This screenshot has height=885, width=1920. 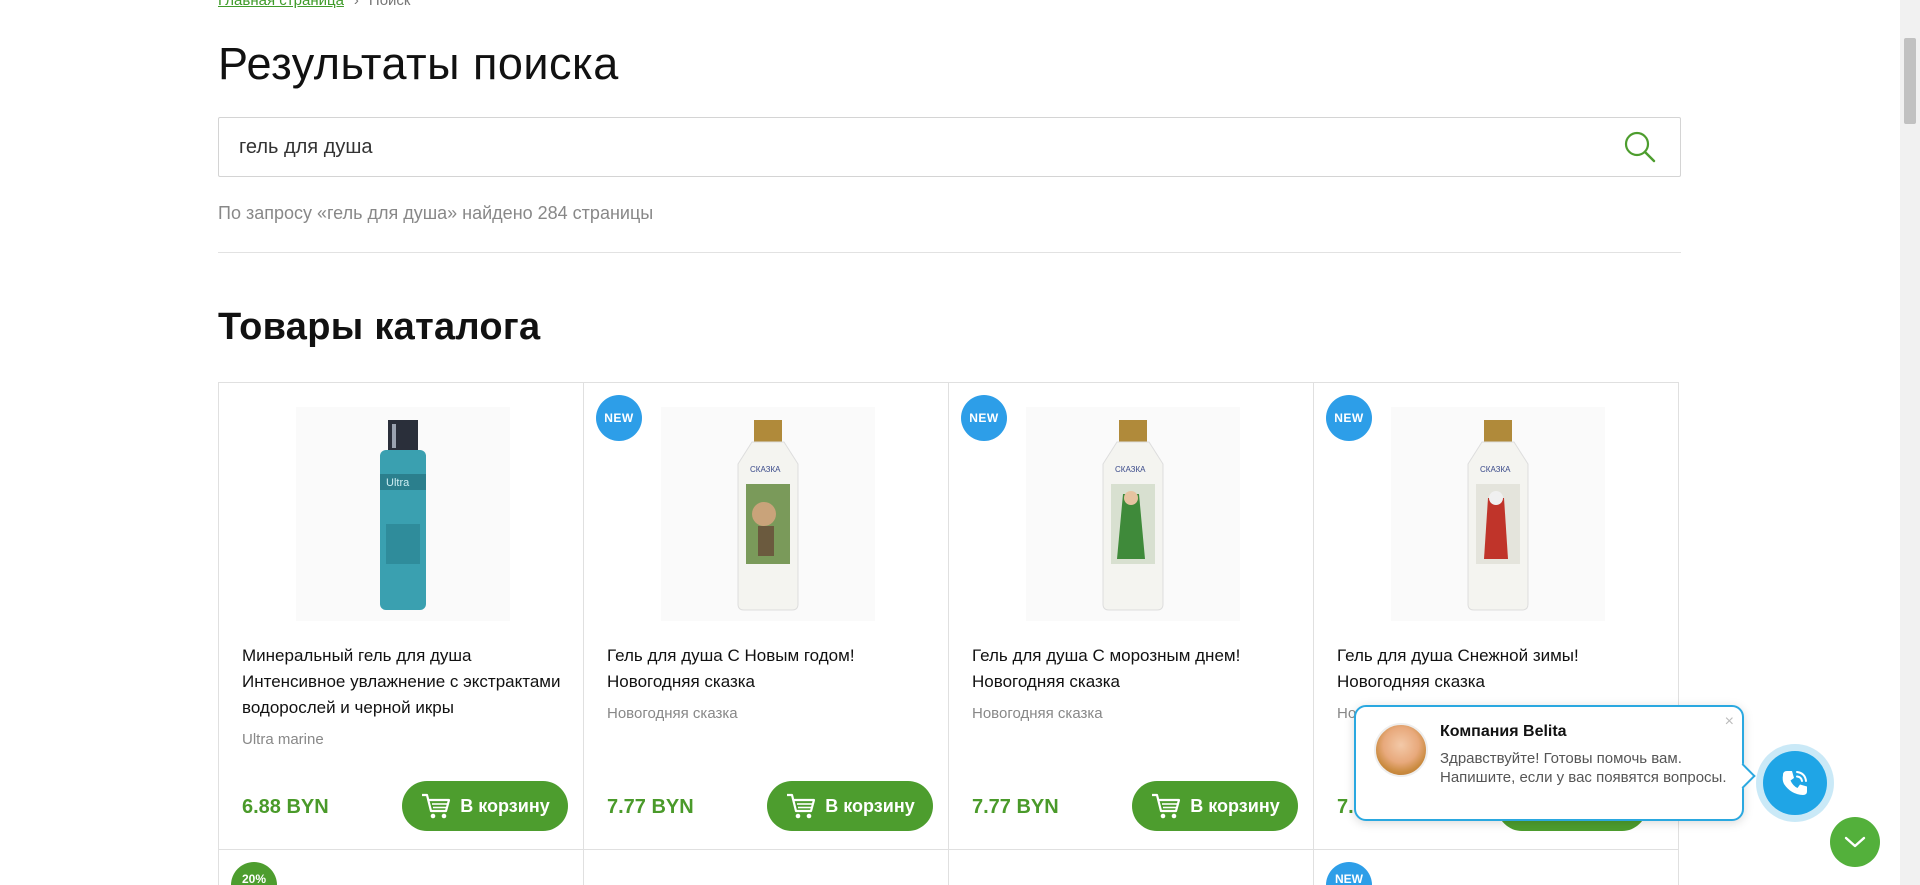 What do you see at coordinates (1496, 867) in the screenshot?
I see `product-card: NEW` at bounding box center [1496, 867].